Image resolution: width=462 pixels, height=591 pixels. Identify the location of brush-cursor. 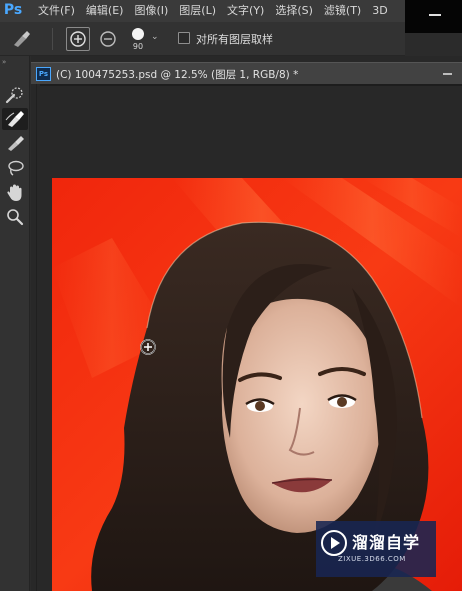
(148, 347).